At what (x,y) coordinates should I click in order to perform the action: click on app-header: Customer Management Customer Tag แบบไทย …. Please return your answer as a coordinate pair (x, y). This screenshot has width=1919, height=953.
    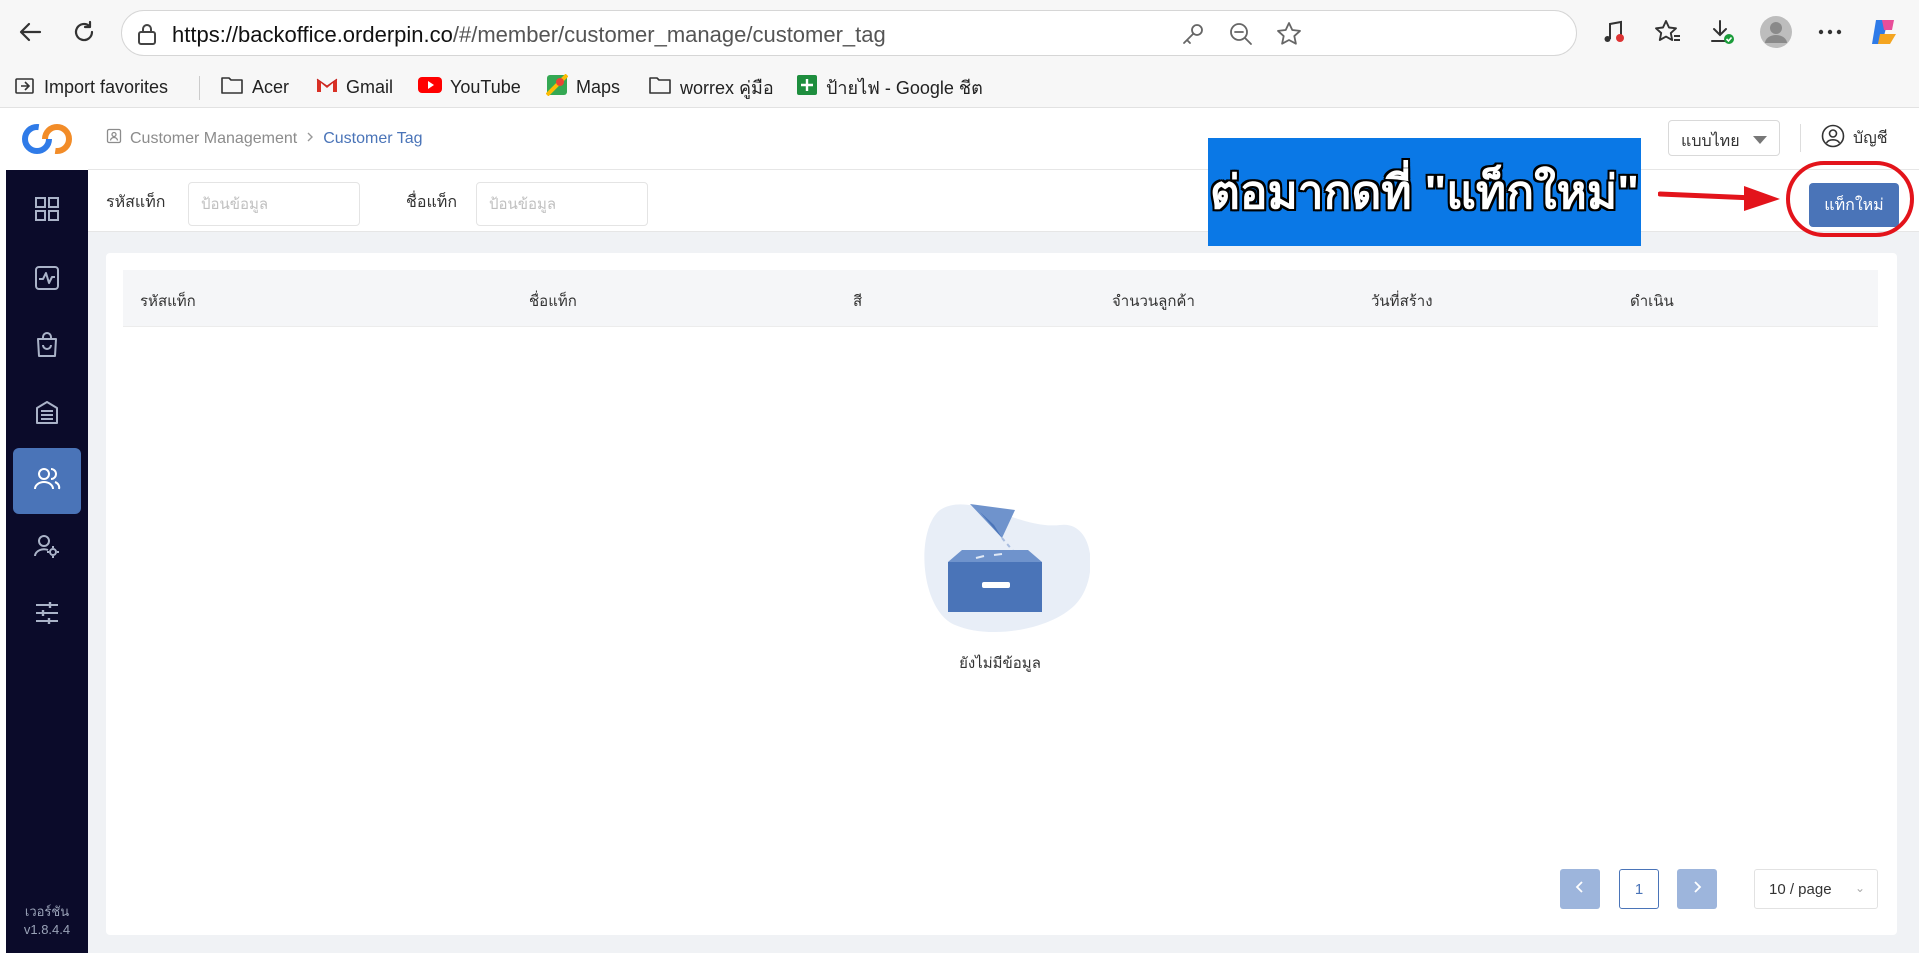
    Looking at the image, I should click on (1003, 139).